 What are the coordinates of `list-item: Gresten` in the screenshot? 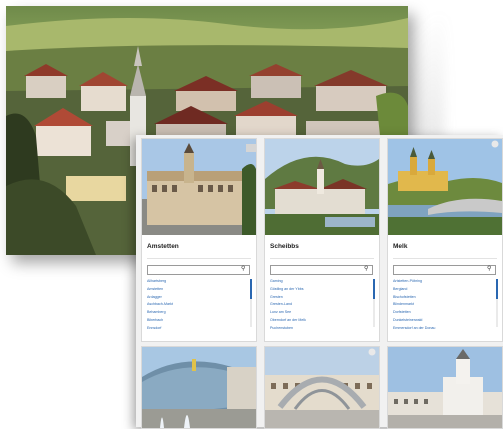 It's located at (319, 298).